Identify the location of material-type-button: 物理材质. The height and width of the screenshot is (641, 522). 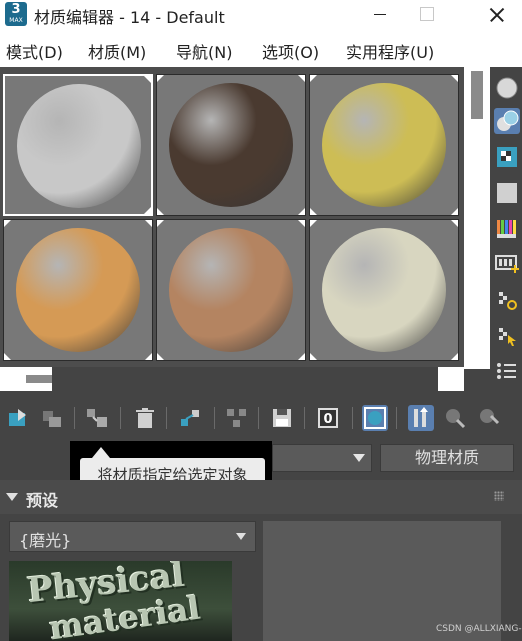
(447, 458).